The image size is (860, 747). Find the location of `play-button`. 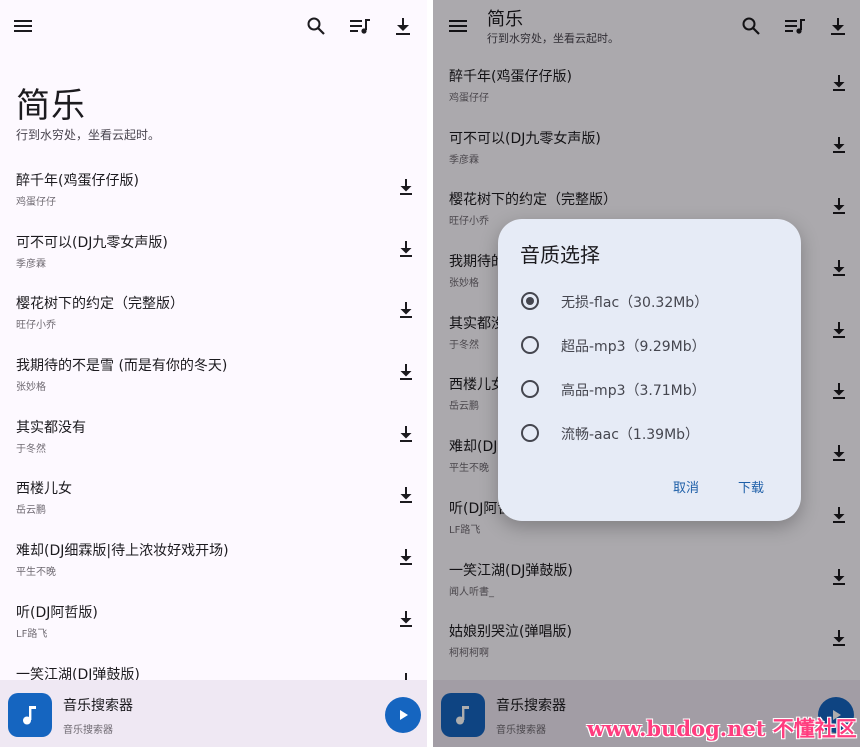

play-button is located at coordinates (403, 715).